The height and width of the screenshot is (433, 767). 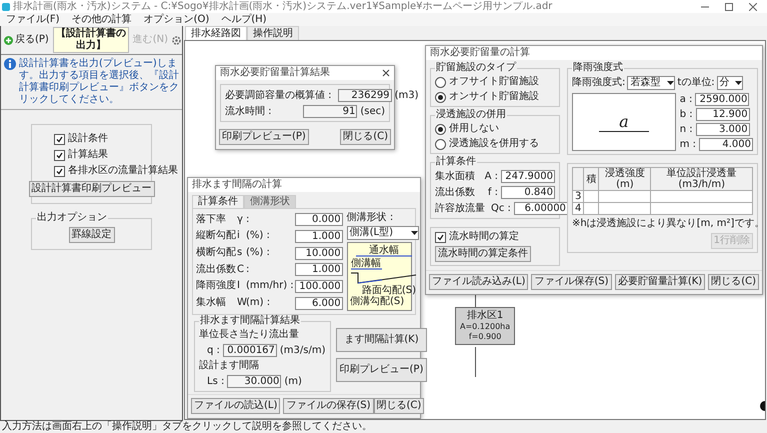 I want to click on diagram-label: 側溝勾配(S), so click(x=377, y=301).